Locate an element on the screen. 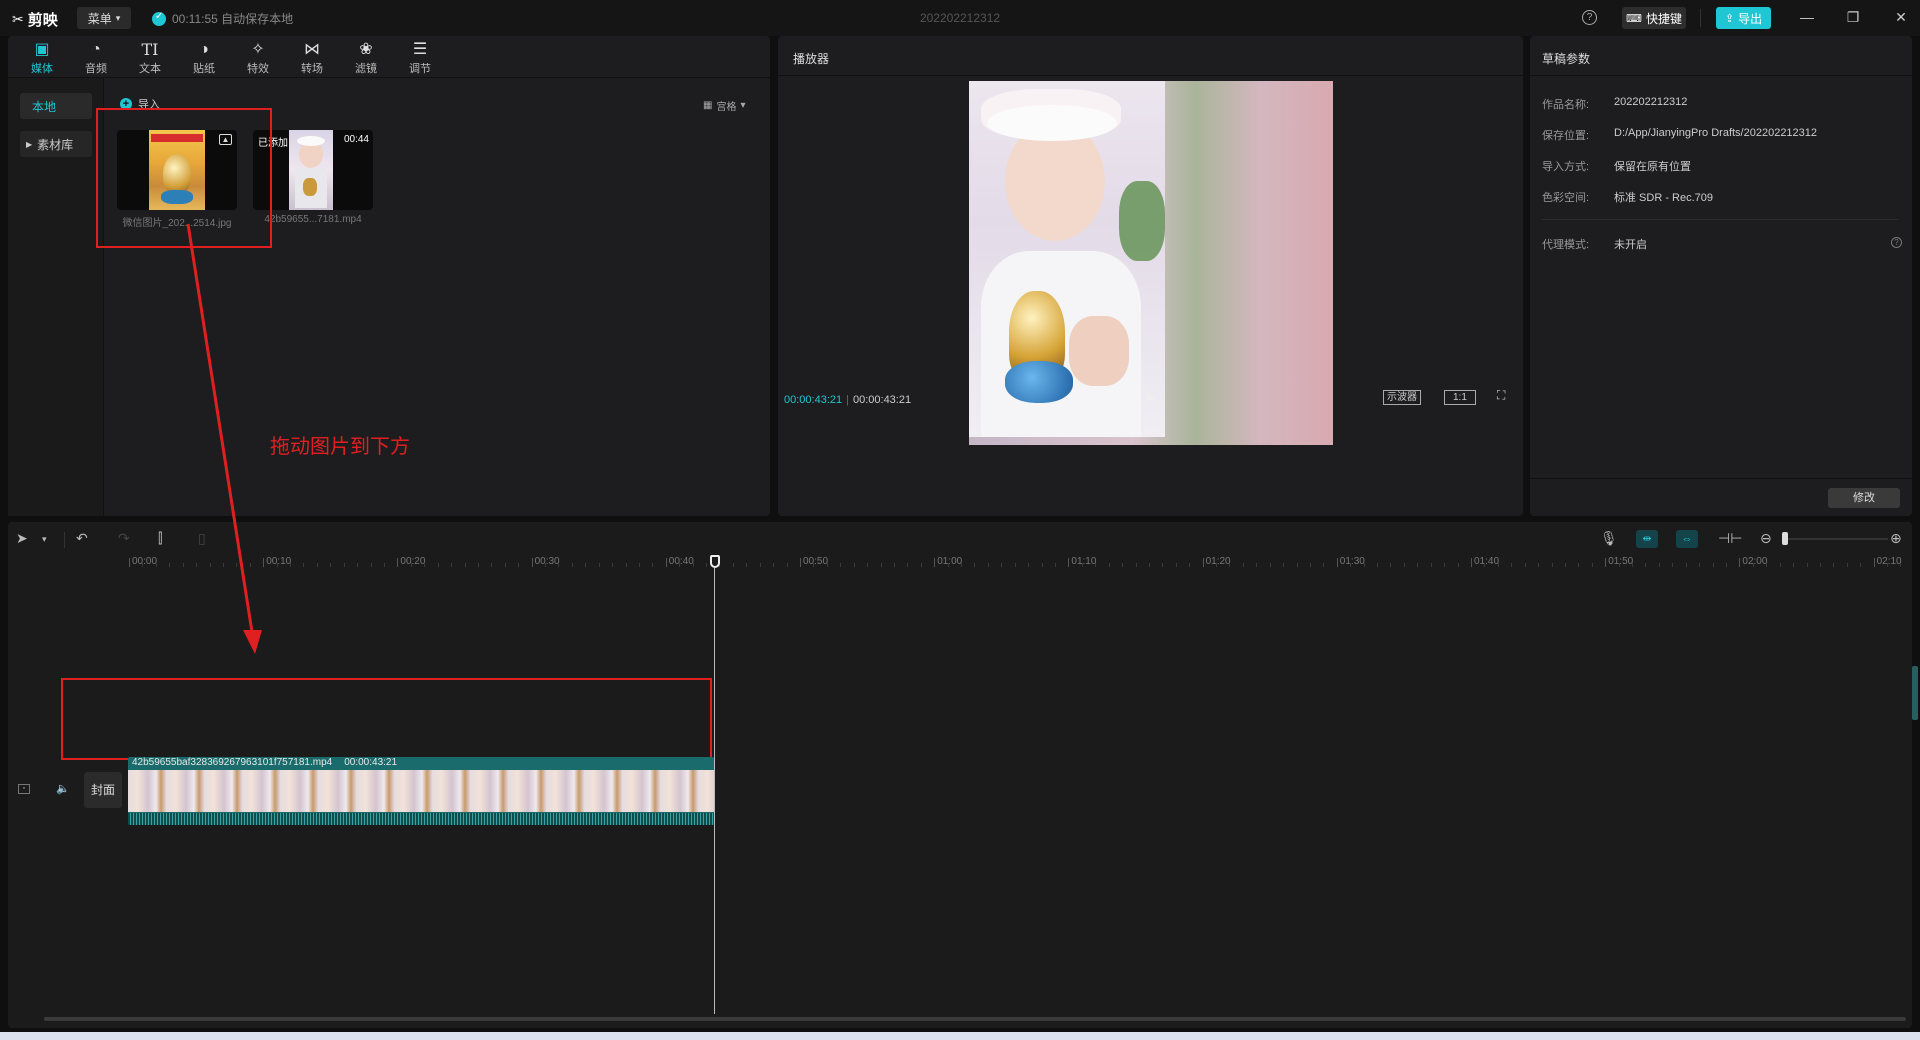  clip-waveform is located at coordinates (421, 819).